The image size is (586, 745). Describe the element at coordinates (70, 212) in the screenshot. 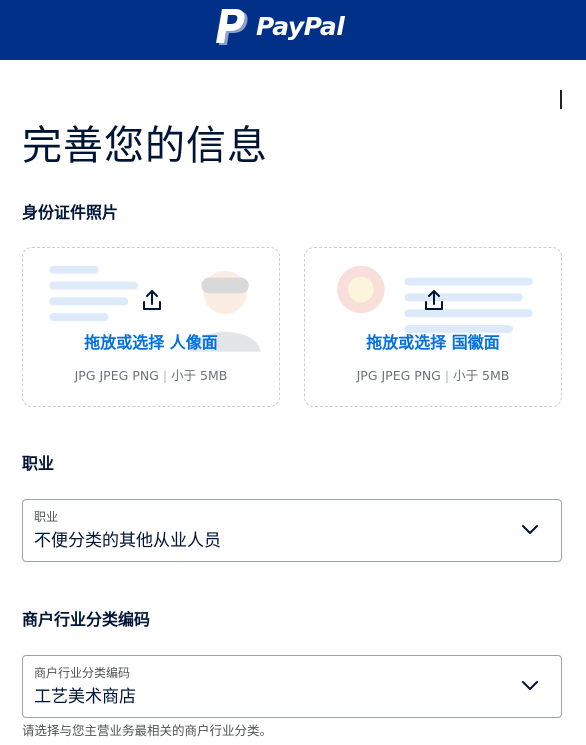

I see `id-photo-section-title: 身份证件照片` at that location.